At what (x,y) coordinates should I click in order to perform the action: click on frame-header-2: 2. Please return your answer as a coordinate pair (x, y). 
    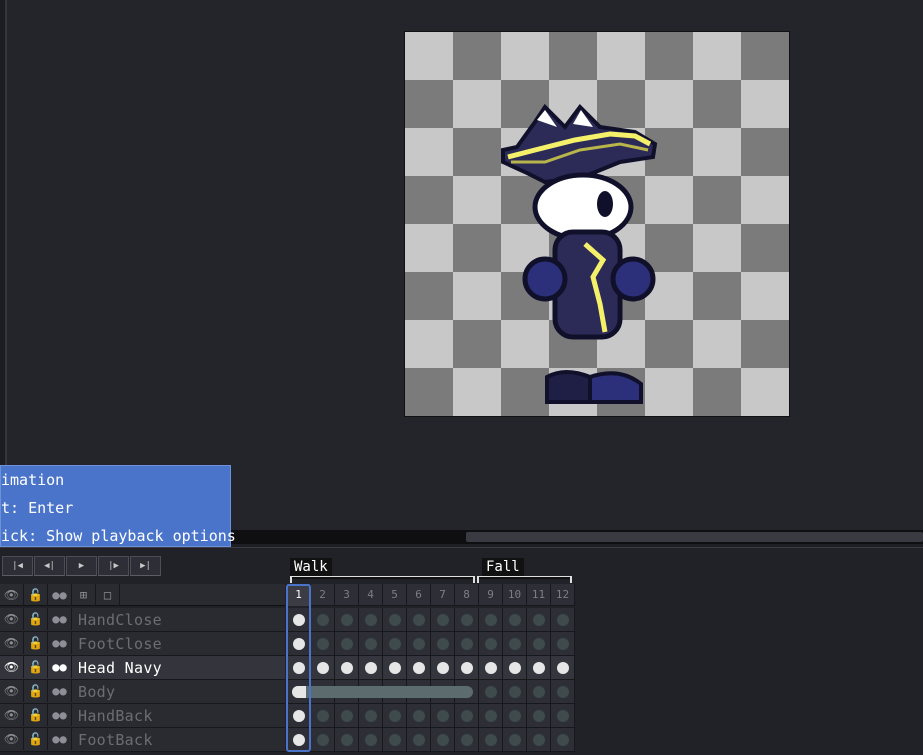
    Looking at the image, I should click on (323, 595).